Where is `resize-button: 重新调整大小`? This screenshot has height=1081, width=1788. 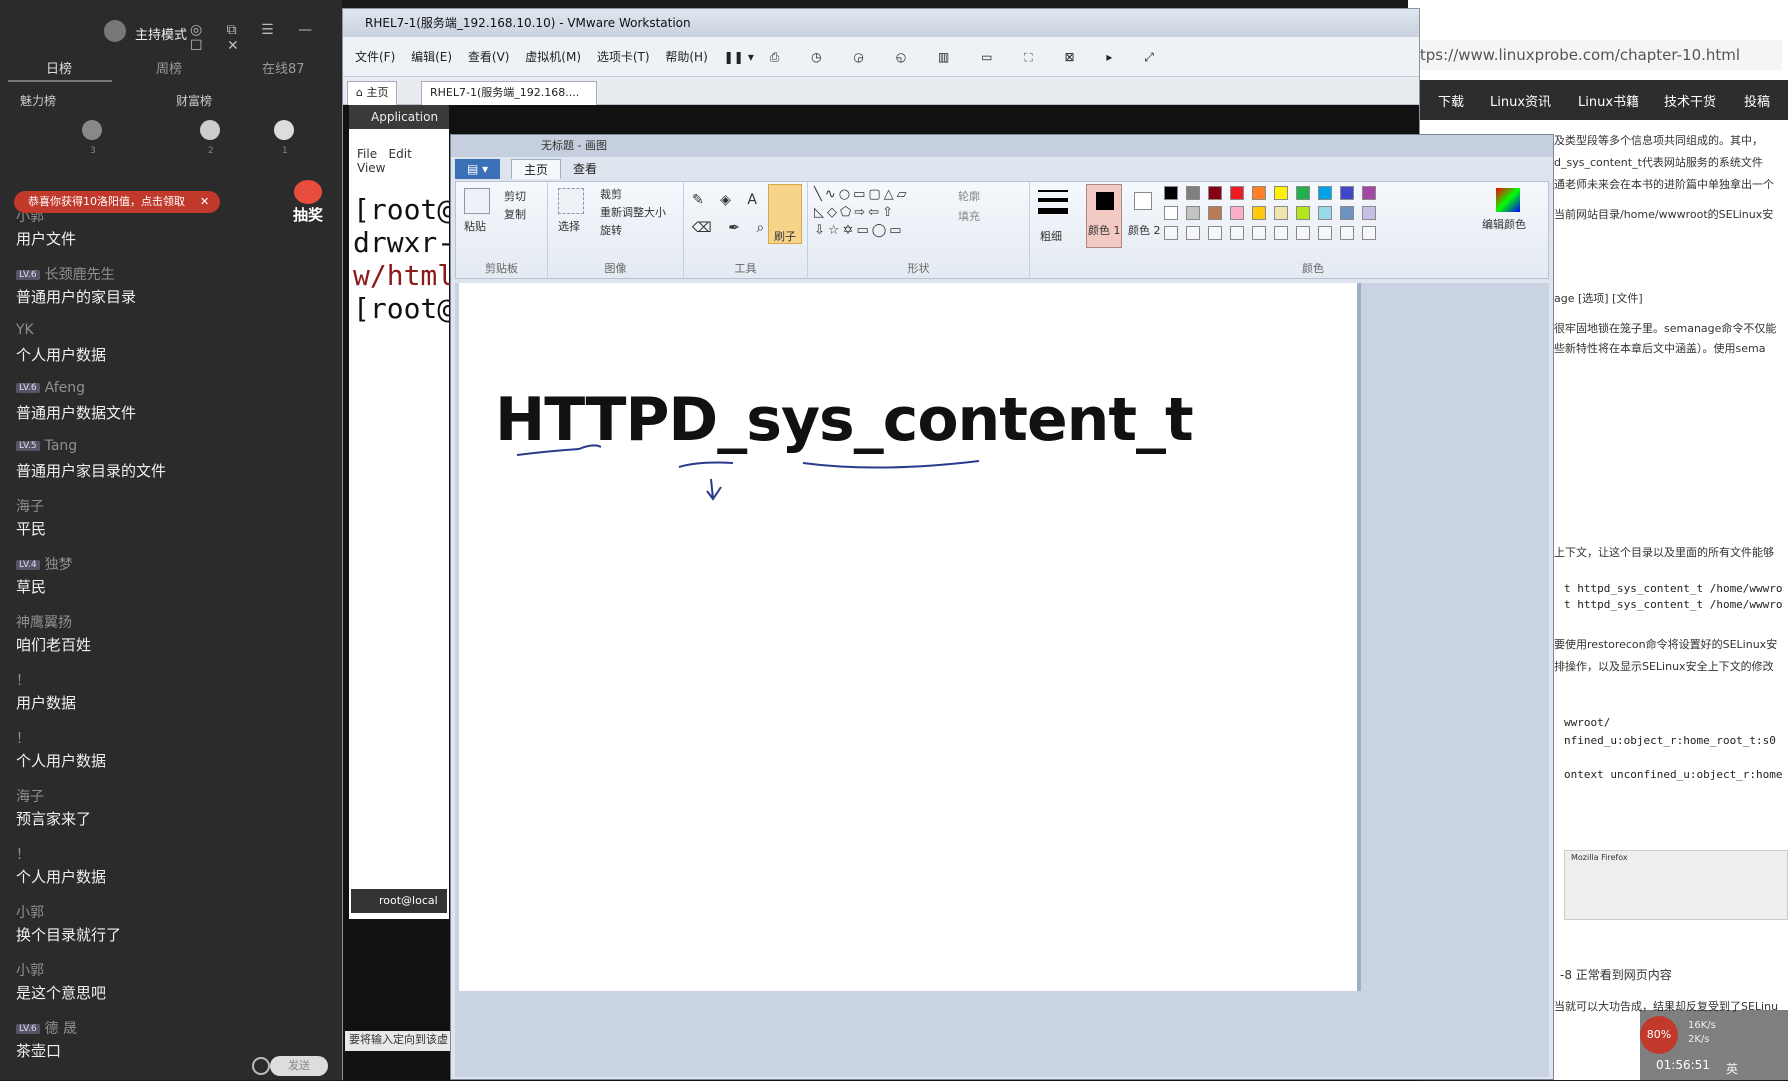
resize-button: 重新调整大小 is located at coordinates (633, 212).